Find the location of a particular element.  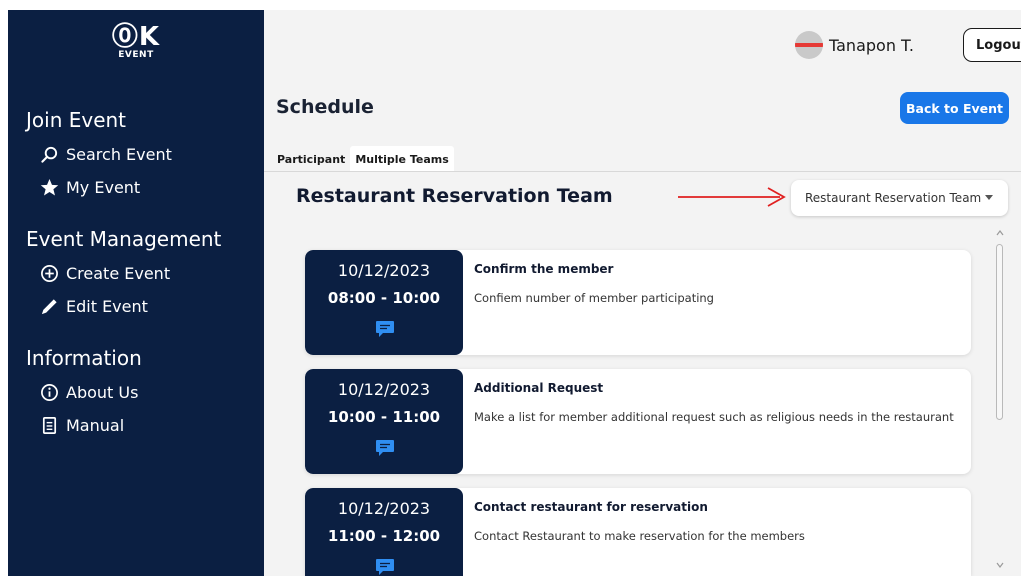

pencil-icon is located at coordinates (49, 306).